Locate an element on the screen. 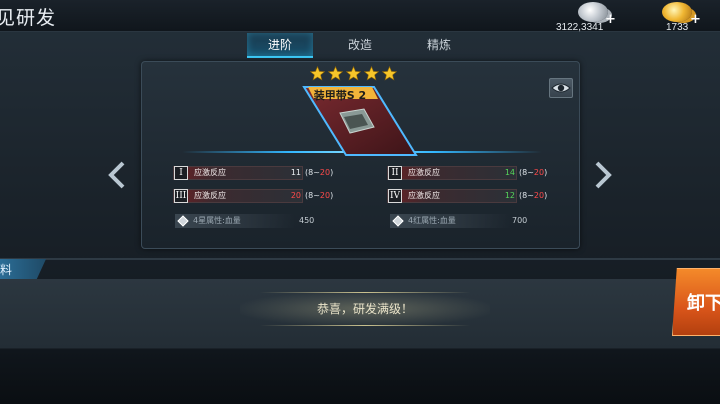 The width and height of the screenshot is (720, 404). item-name: 装甲带S 2 is located at coordinates (340, 95).